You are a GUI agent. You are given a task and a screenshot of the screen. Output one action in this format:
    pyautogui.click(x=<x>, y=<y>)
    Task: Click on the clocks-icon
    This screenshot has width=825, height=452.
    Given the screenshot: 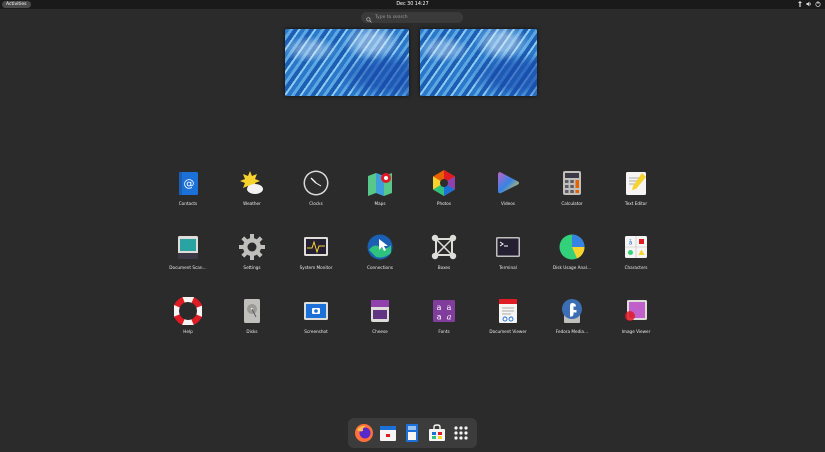 What is the action you would take?
    pyautogui.click(x=316, y=183)
    